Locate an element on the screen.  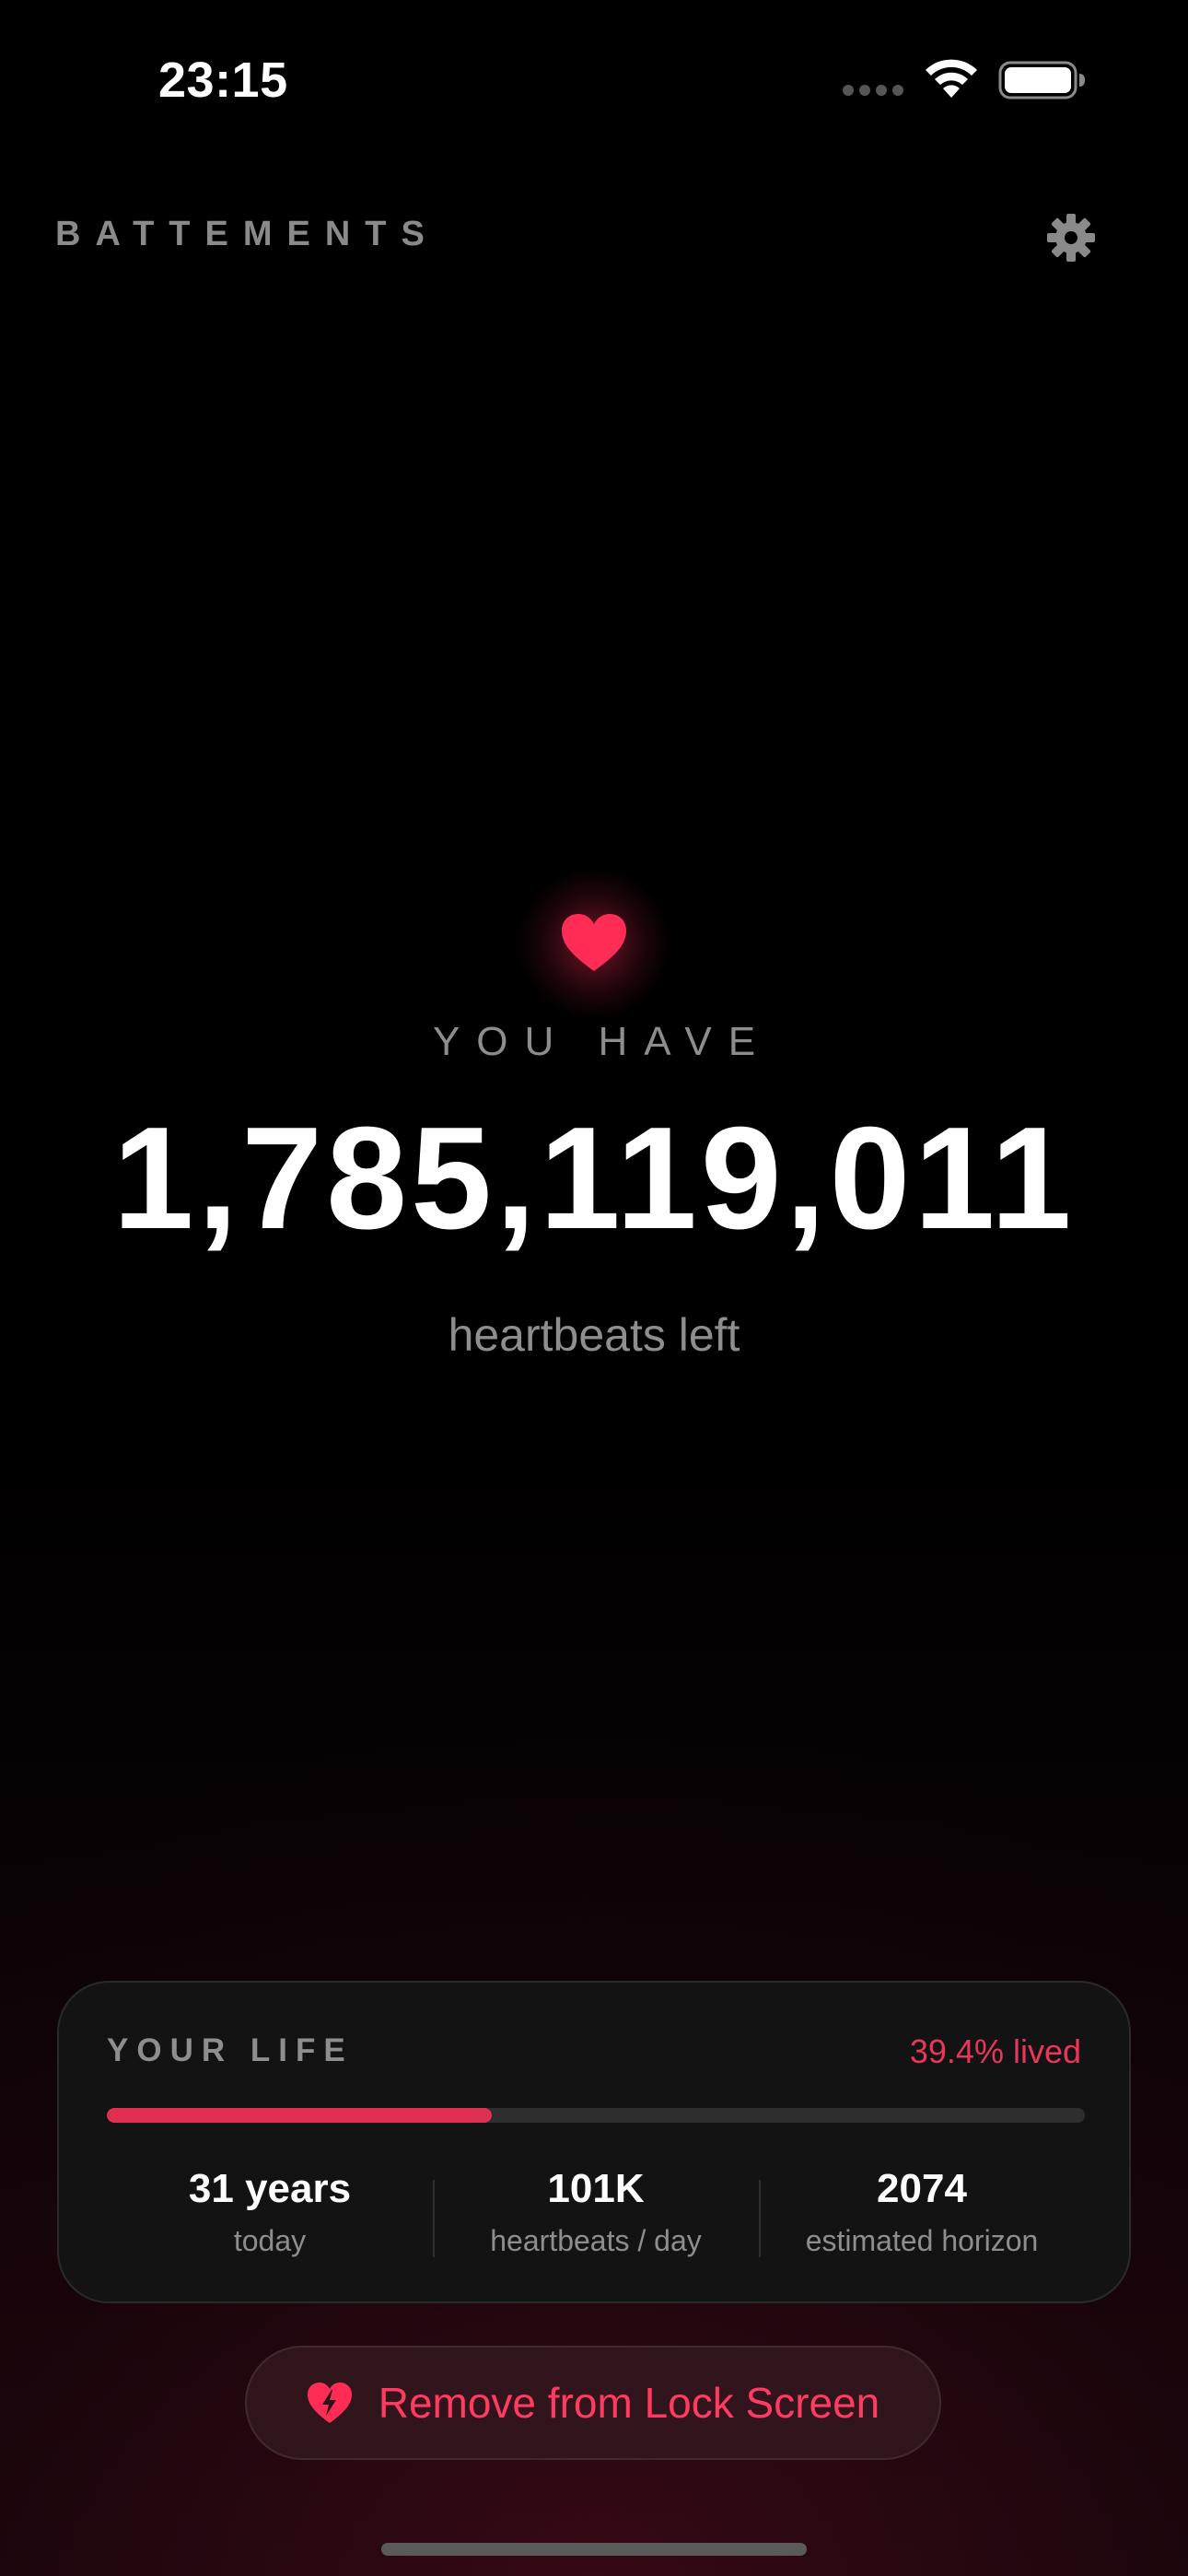
battery-icon is located at coordinates (1041, 80).